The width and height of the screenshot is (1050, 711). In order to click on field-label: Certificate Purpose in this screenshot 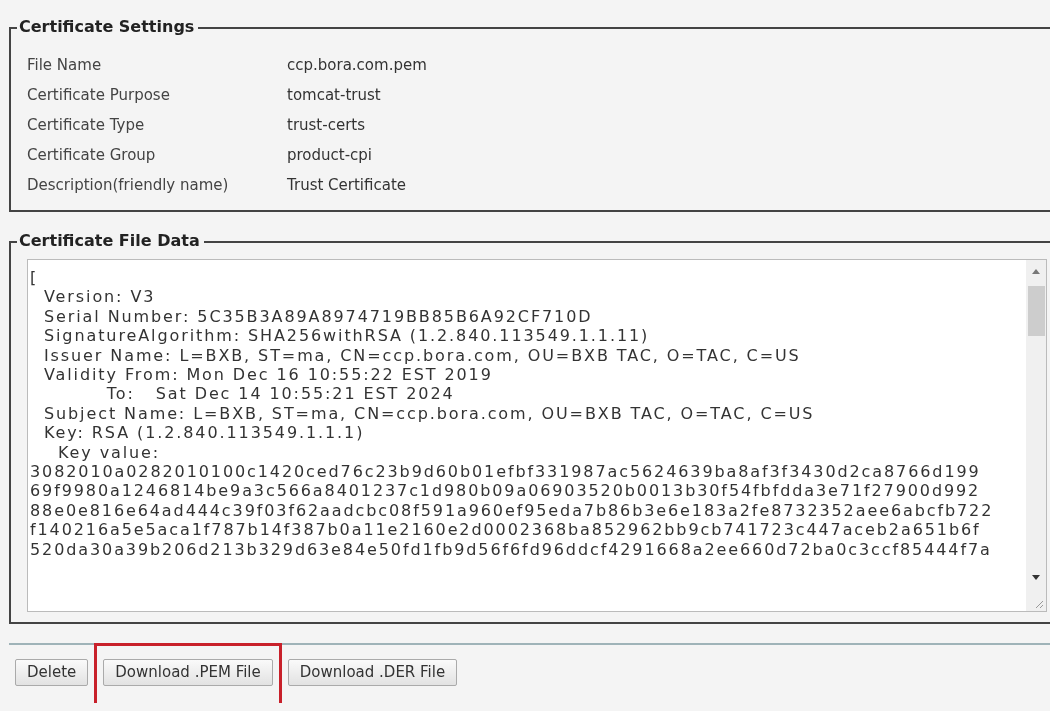, I will do `click(99, 95)`.